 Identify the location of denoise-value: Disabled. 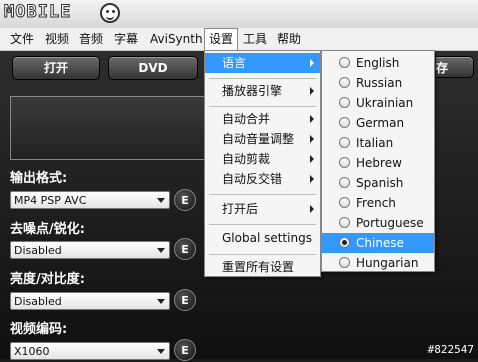
(38, 250).